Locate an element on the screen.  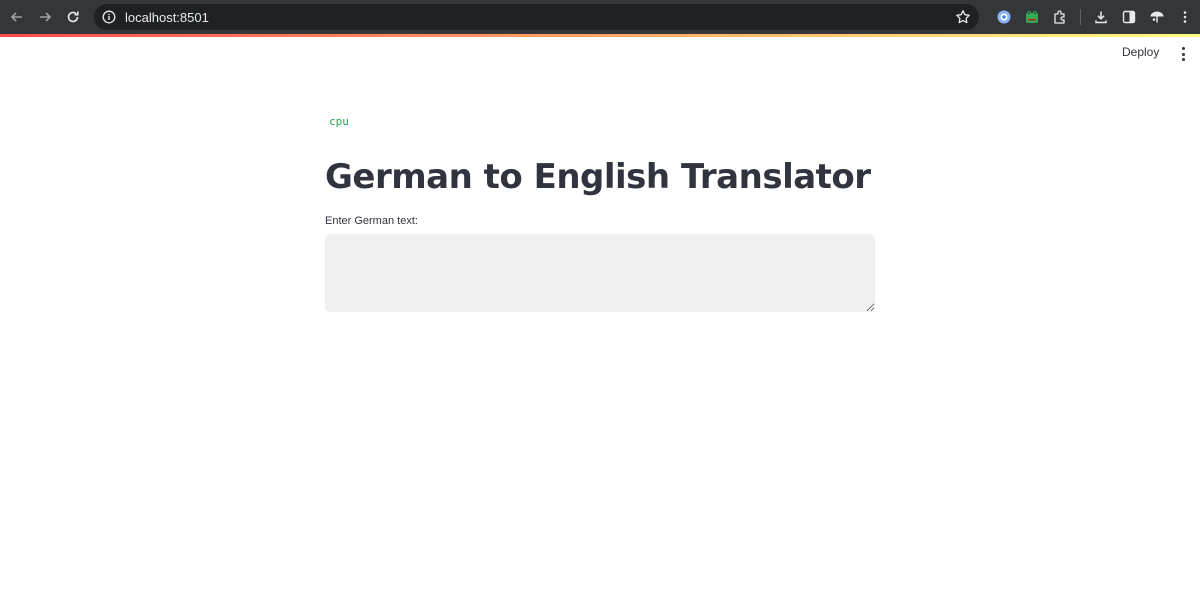
side-panel-icon is located at coordinates (1129, 17).